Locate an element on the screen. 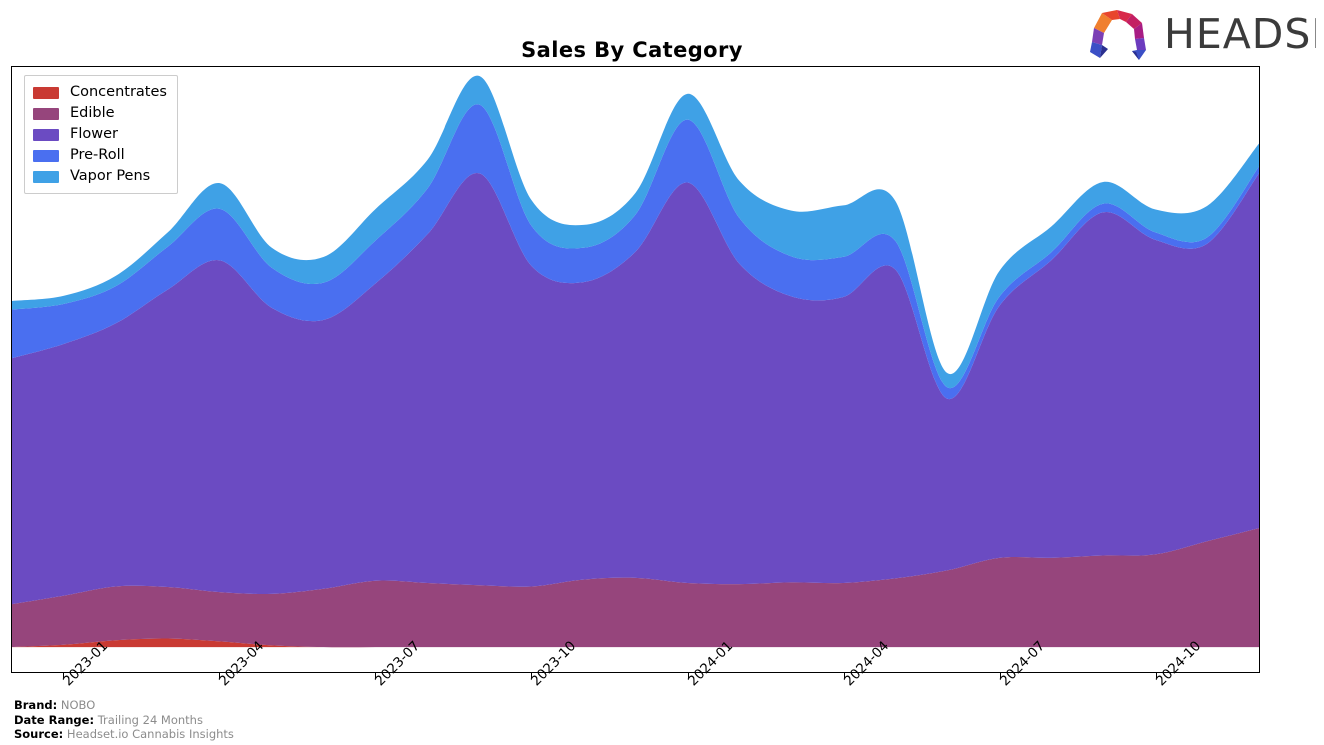 This screenshot has width=1324, height=745. legend-swatch-pre-roll is located at coordinates (46, 155).